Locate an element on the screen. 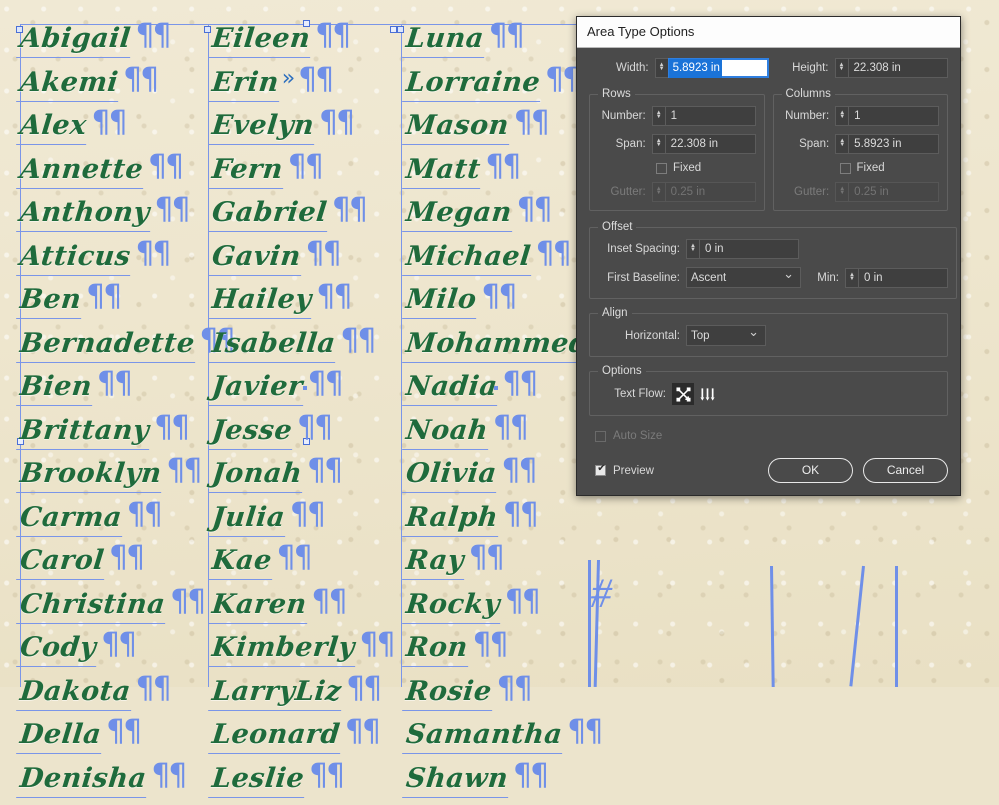 The image size is (999, 805). rows-fixed-checkbox is located at coordinates (661, 168).